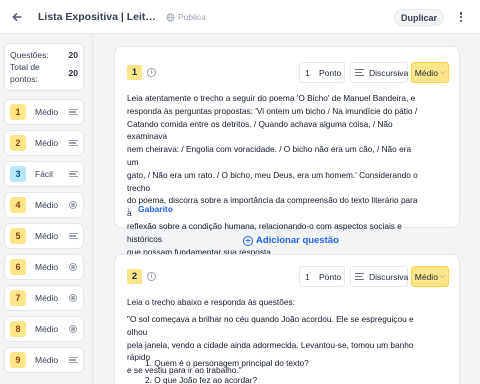 The height and width of the screenshot is (384, 480). What do you see at coordinates (17, 17) in the screenshot?
I see `back-arrow-icon` at bounding box center [17, 17].